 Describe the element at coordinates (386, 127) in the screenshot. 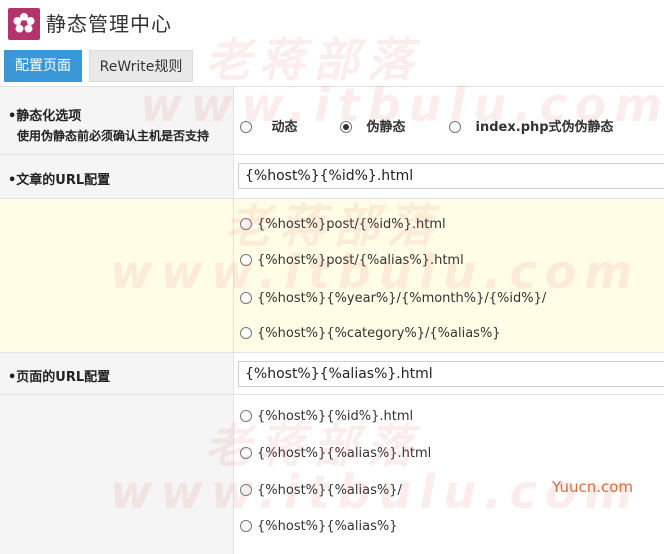

I see `radio-label: 伪静态` at that location.